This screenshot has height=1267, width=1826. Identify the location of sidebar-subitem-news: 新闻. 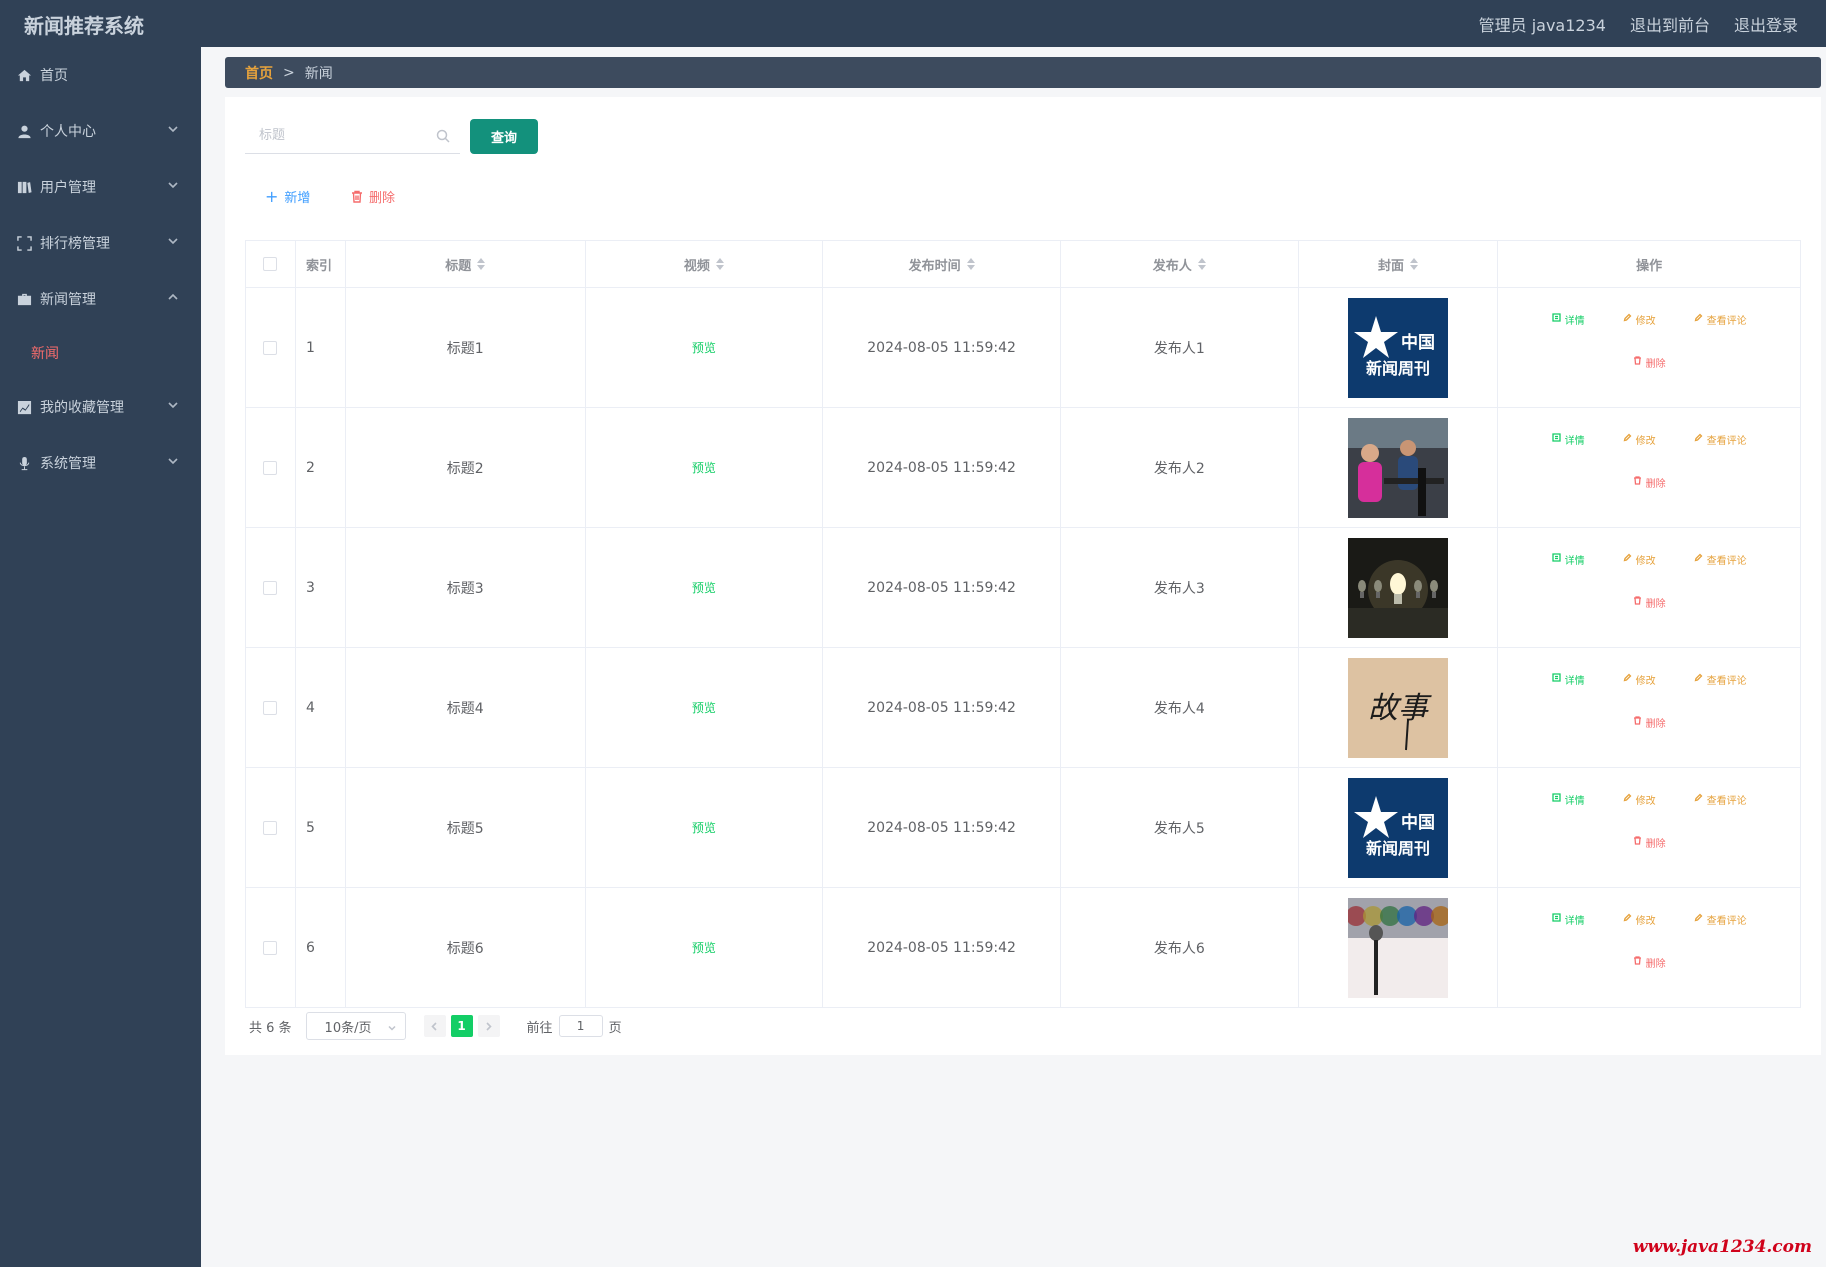
(100, 353).